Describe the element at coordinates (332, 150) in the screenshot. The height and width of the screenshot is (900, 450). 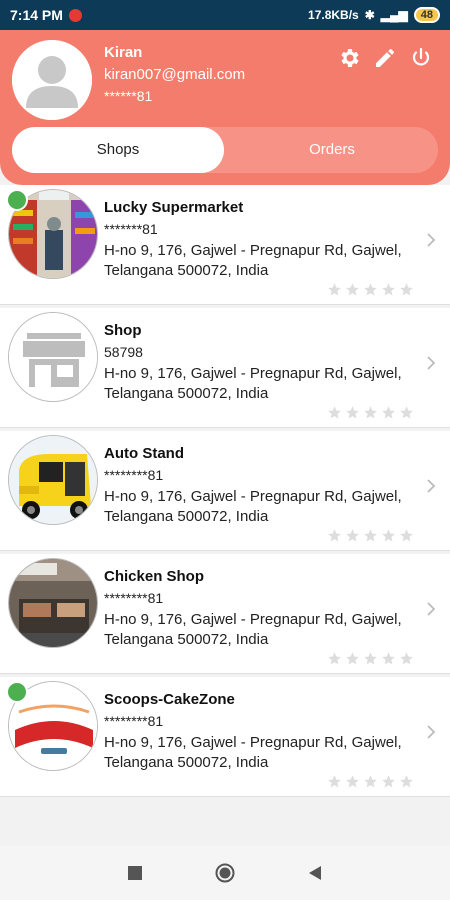
I see `tab-orders: Orders` at that location.